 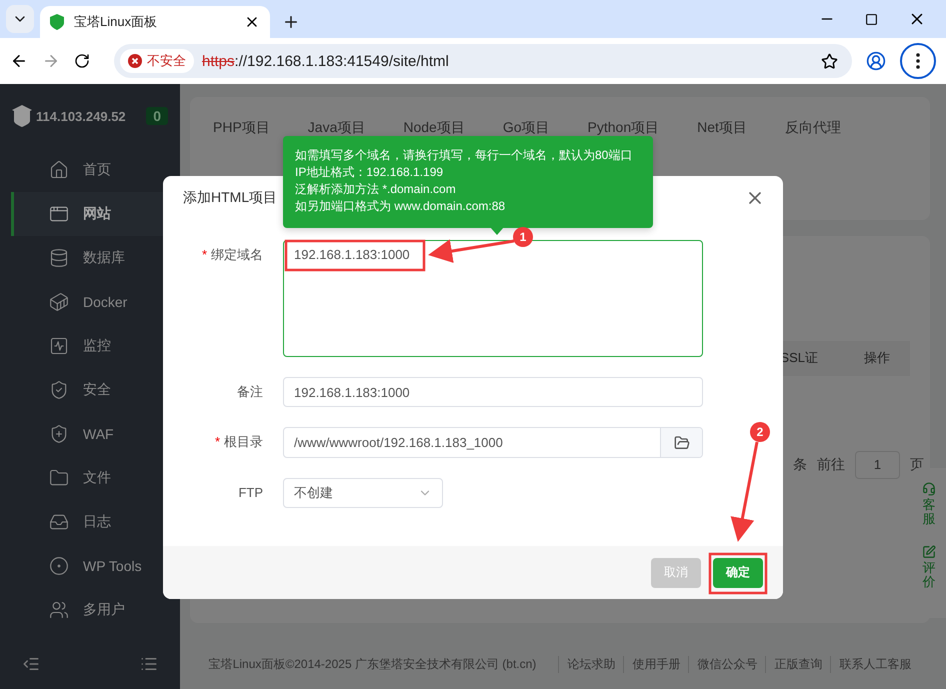 I want to click on project-tab: 反向代理, so click(x=812, y=128).